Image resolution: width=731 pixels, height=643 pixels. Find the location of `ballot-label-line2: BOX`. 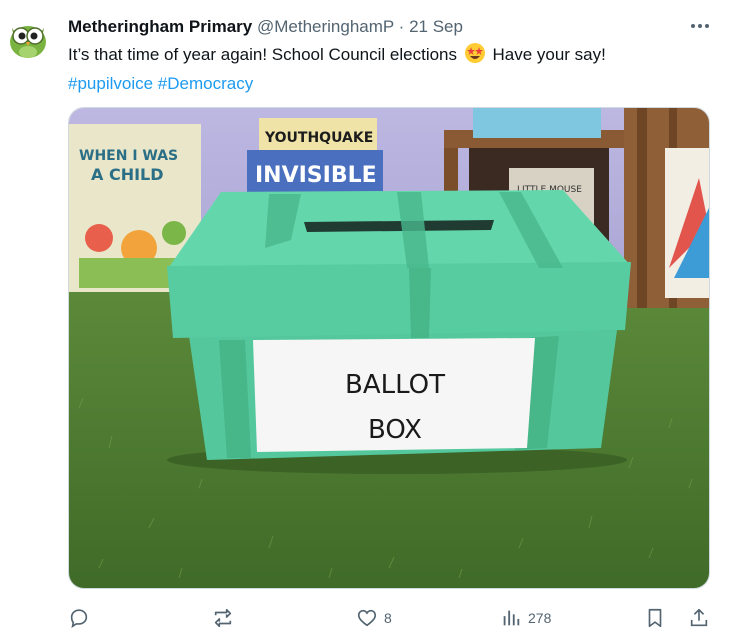

ballot-label-line2: BOX is located at coordinates (395, 430).